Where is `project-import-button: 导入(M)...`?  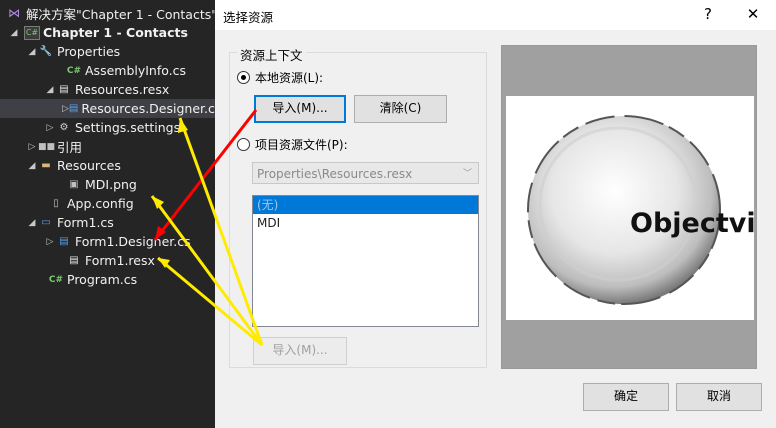
project-import-button: 导入(M)... is located at coordinates (300, 351).